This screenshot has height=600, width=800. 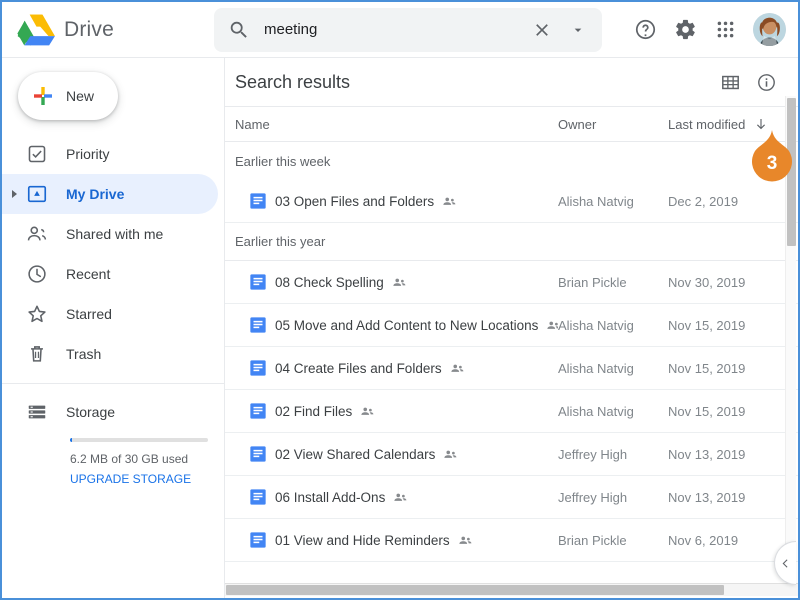 I want to click on file-modified-cell: Nov 30, 2019, so click(x=707, y=282).